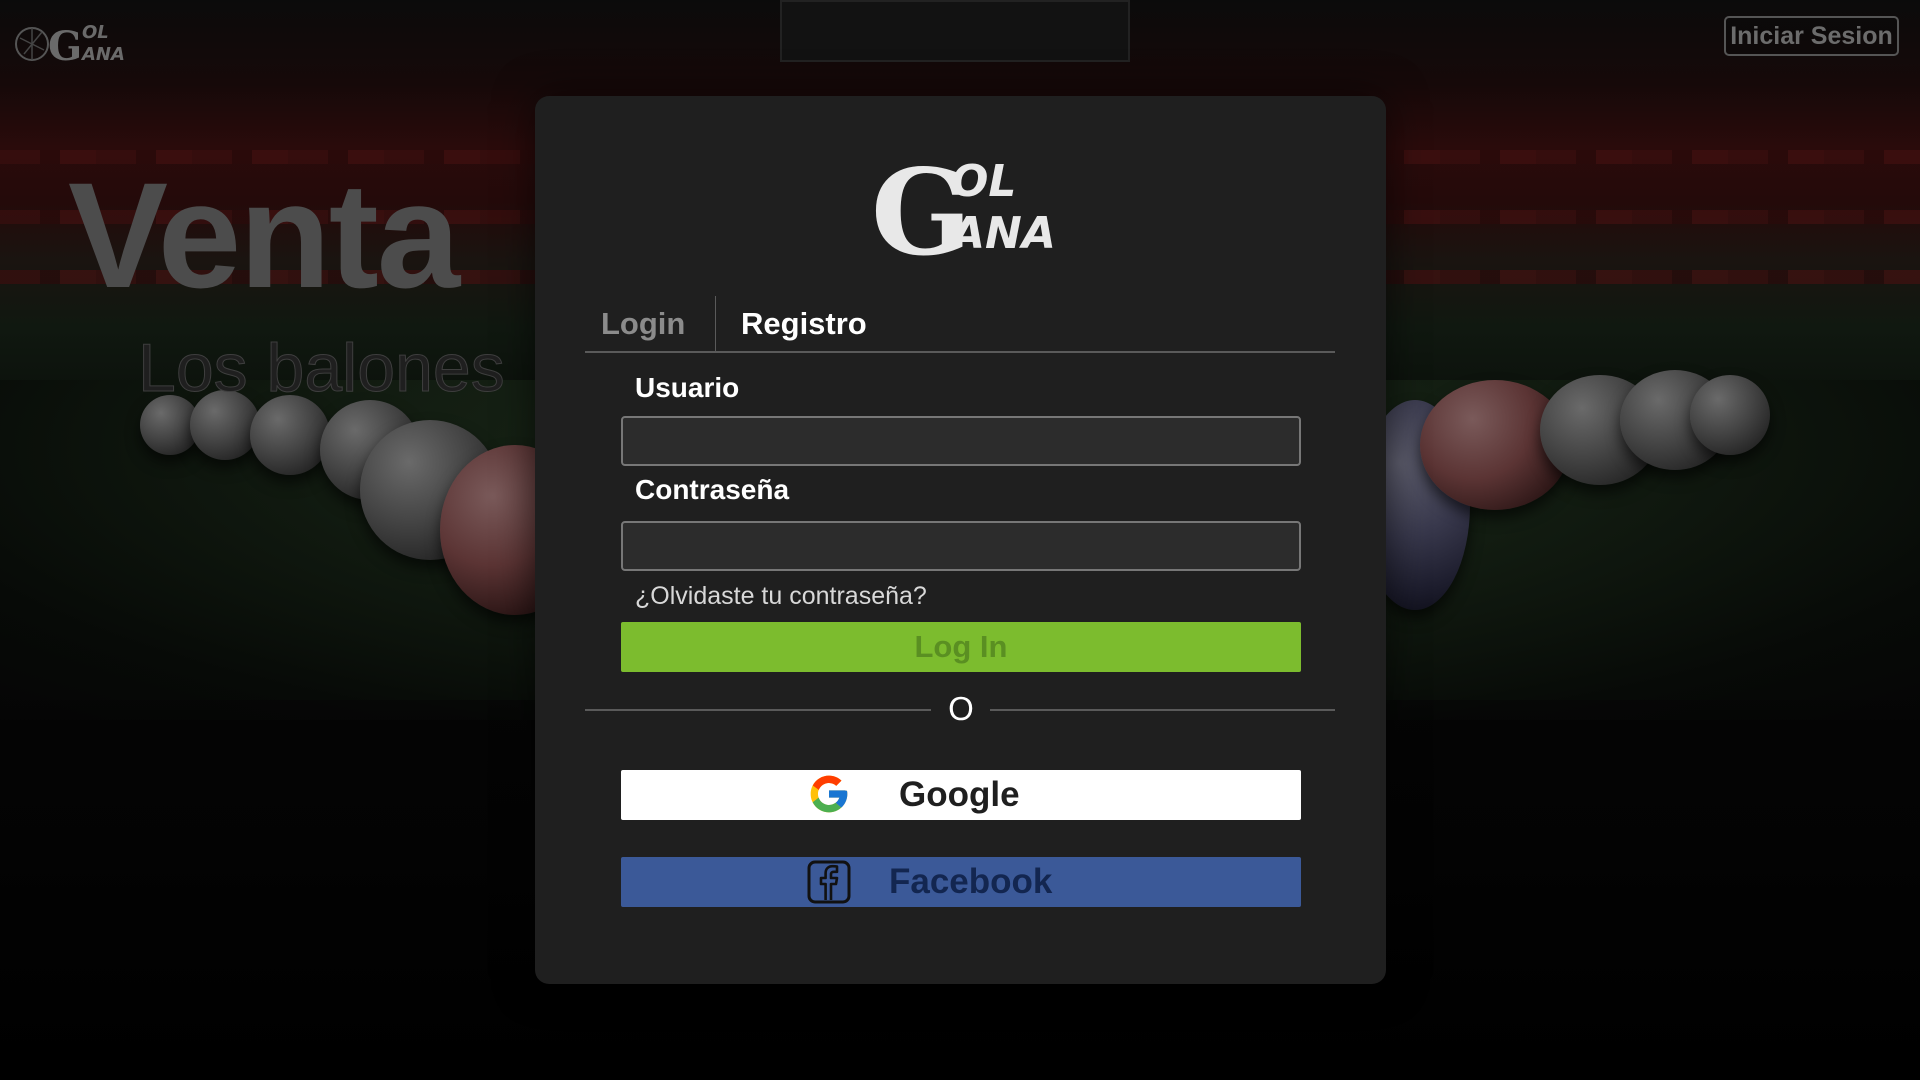  Describe the element at coordinates (960, 324) in the screenshot. I see `auth-tabs: Login Registro` at that location.